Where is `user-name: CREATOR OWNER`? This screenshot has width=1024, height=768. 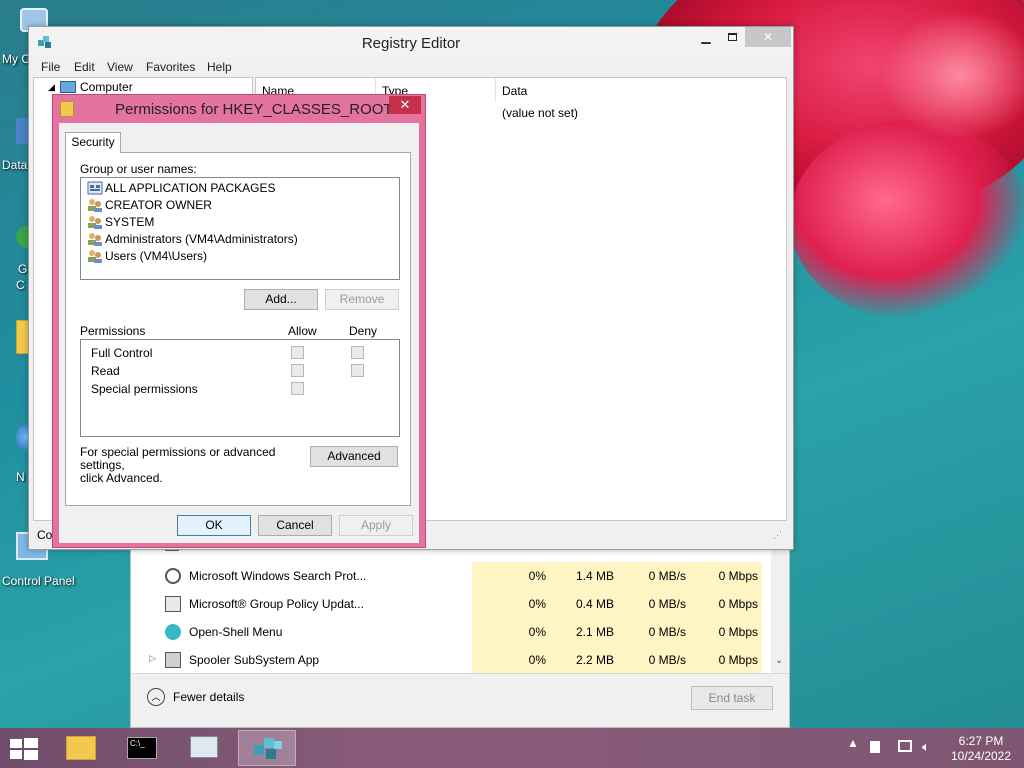 user-name: CREATOR OWNER is located at coordinates (158, 205).